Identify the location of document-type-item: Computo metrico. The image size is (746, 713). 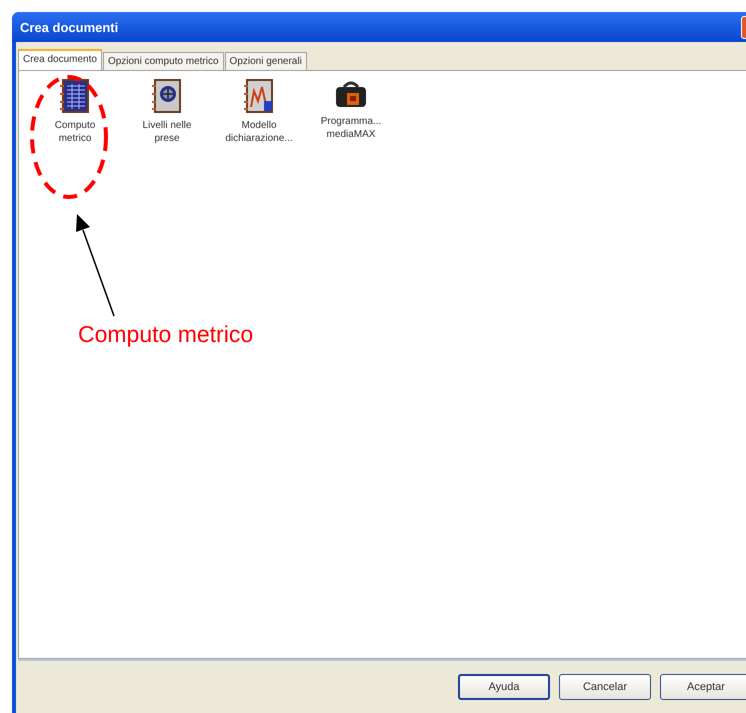
(75, 112).